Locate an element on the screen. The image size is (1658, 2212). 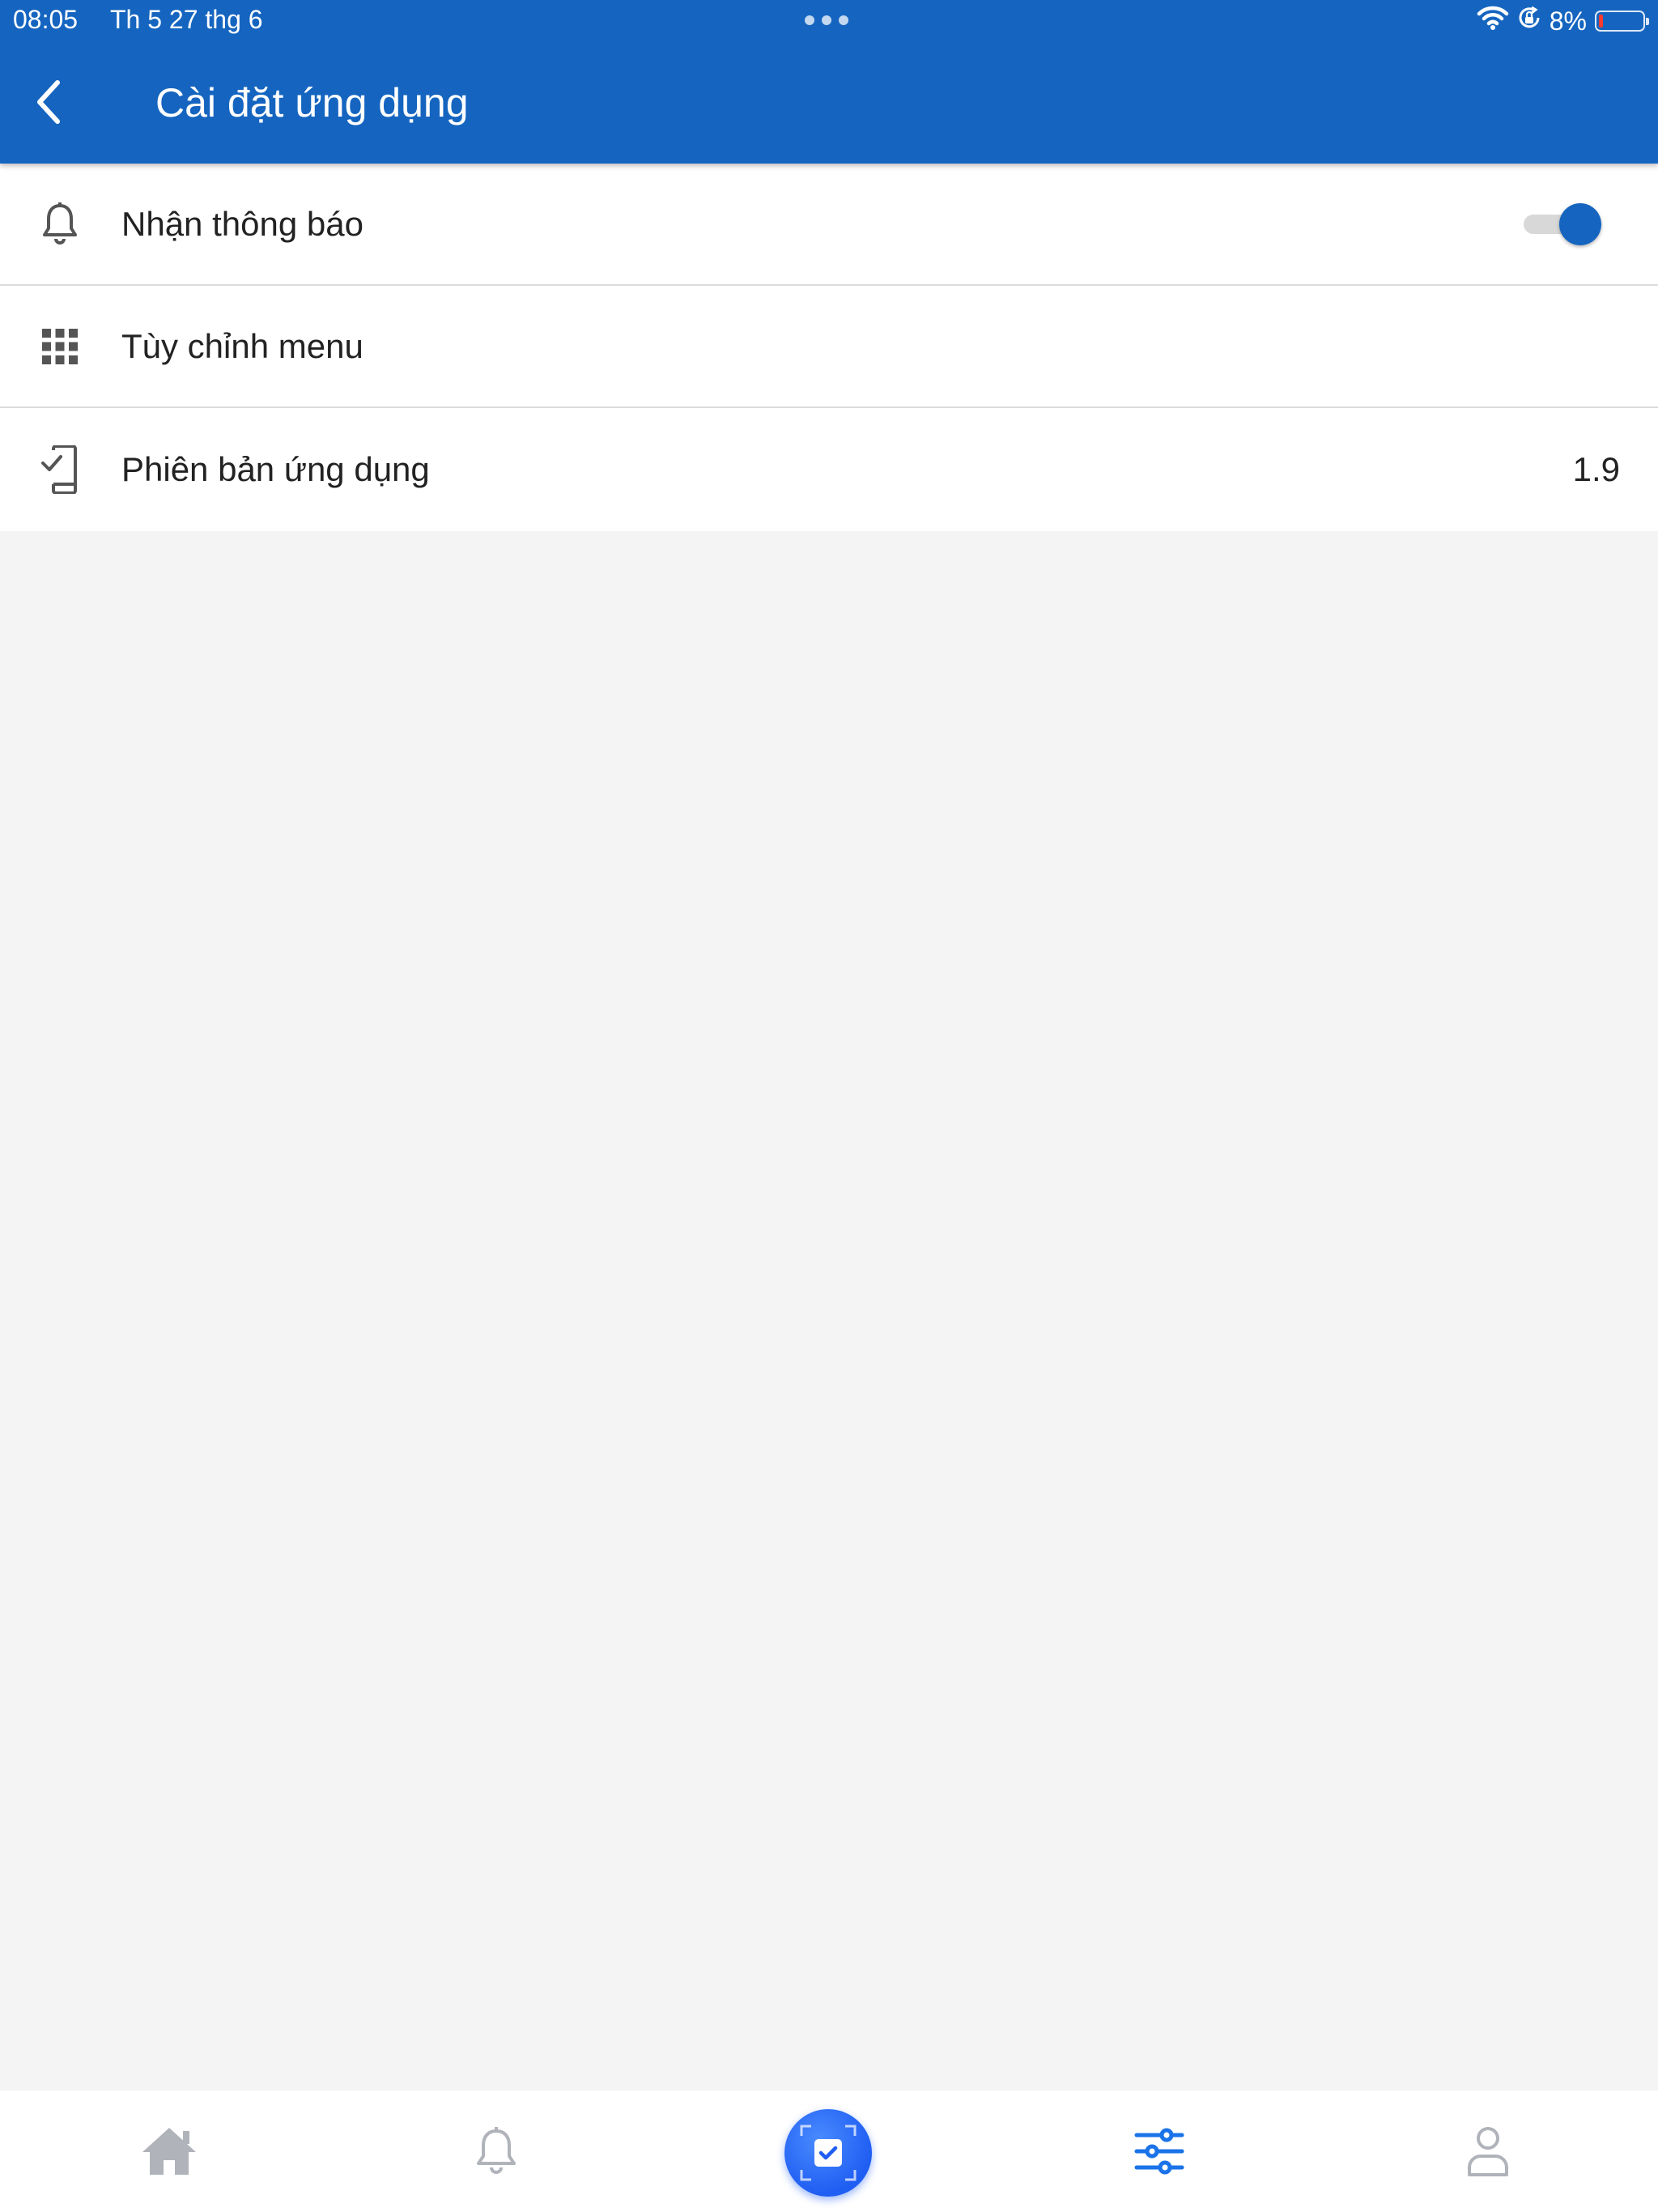
nav-notifications is located at coordinates (496, 2151).